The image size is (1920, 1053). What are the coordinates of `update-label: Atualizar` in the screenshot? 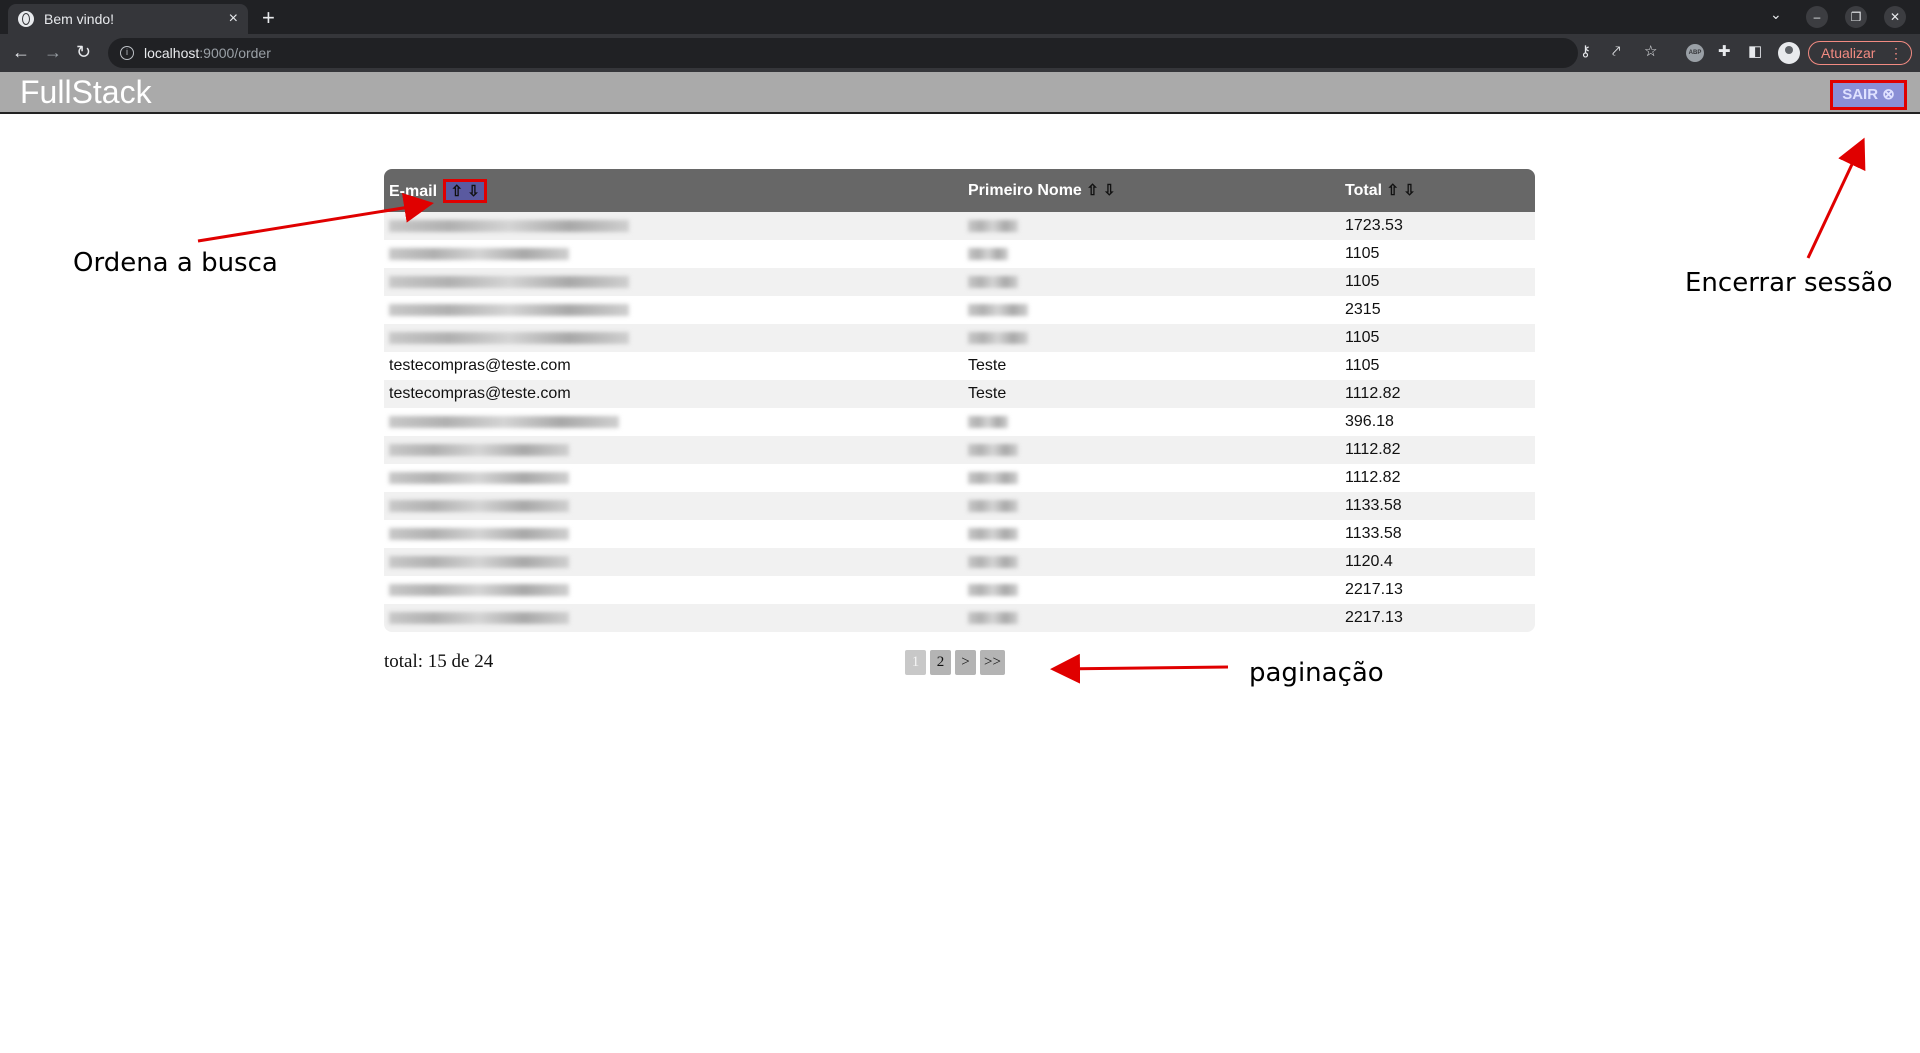 It's located at (1848, 53).